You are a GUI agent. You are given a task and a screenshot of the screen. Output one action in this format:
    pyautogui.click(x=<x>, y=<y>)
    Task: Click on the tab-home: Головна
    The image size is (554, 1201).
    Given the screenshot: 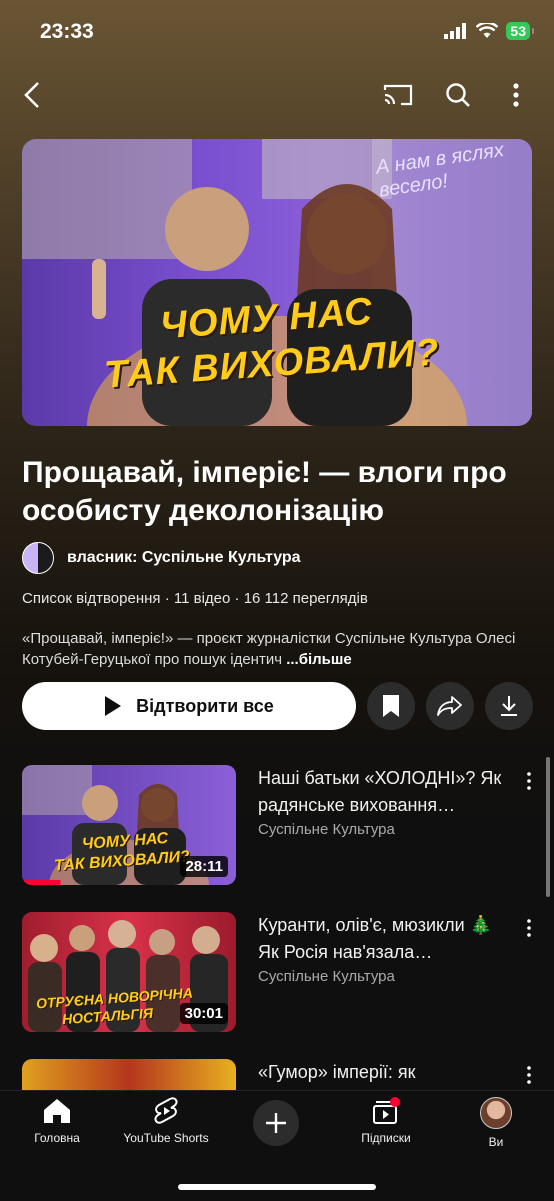 What is the action you would take?
    pyautogui.click(x=57, y=1121)
    